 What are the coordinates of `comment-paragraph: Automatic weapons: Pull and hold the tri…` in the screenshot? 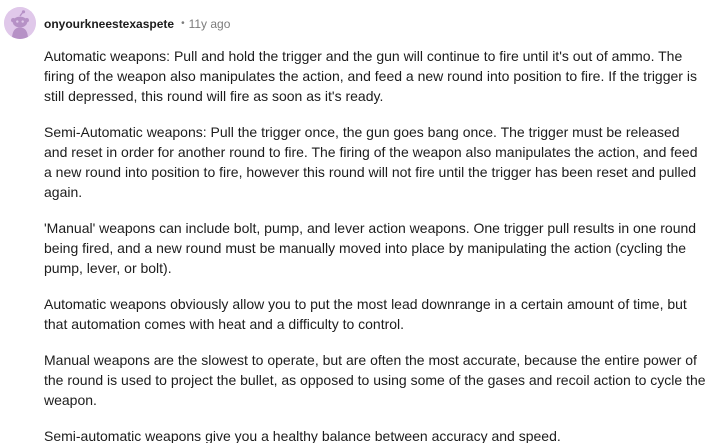 It's located at (370, 76).